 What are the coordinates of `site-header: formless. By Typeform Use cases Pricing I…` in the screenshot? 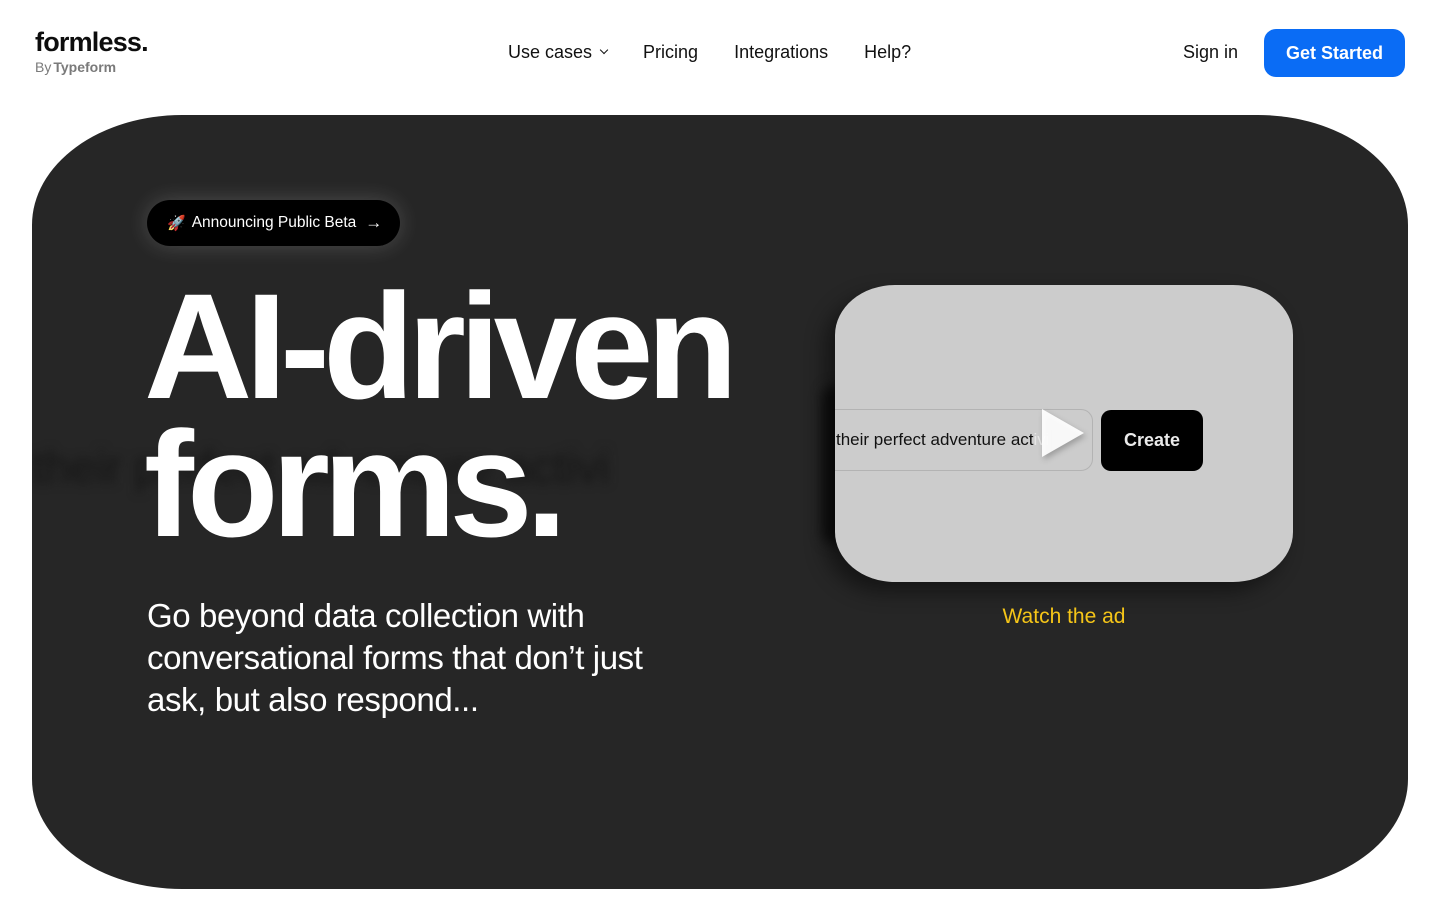 It's located at (720, 52).